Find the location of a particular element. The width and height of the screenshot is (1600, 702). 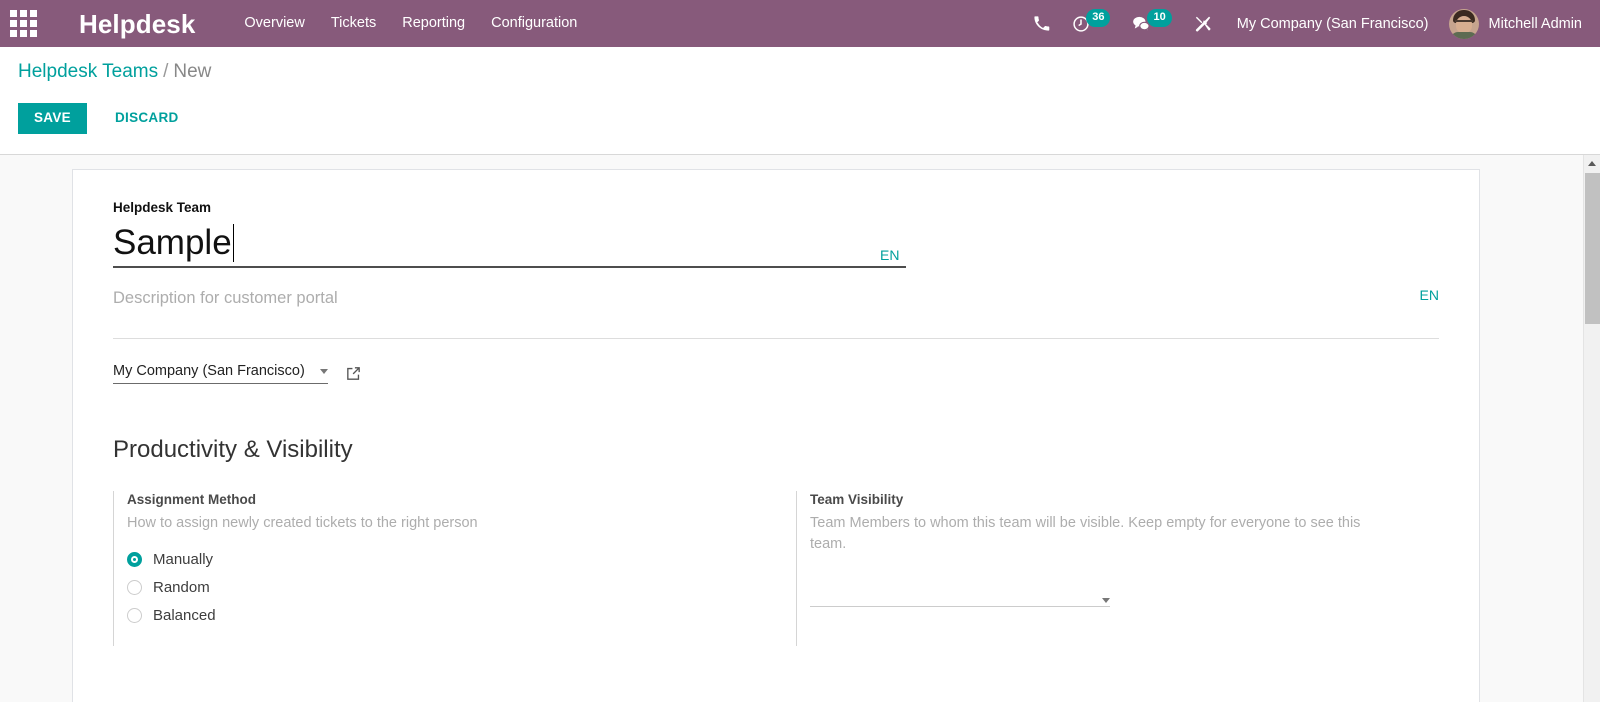

form-action-buttons: SAVE DISCARD is located at coordinates (809, 118).